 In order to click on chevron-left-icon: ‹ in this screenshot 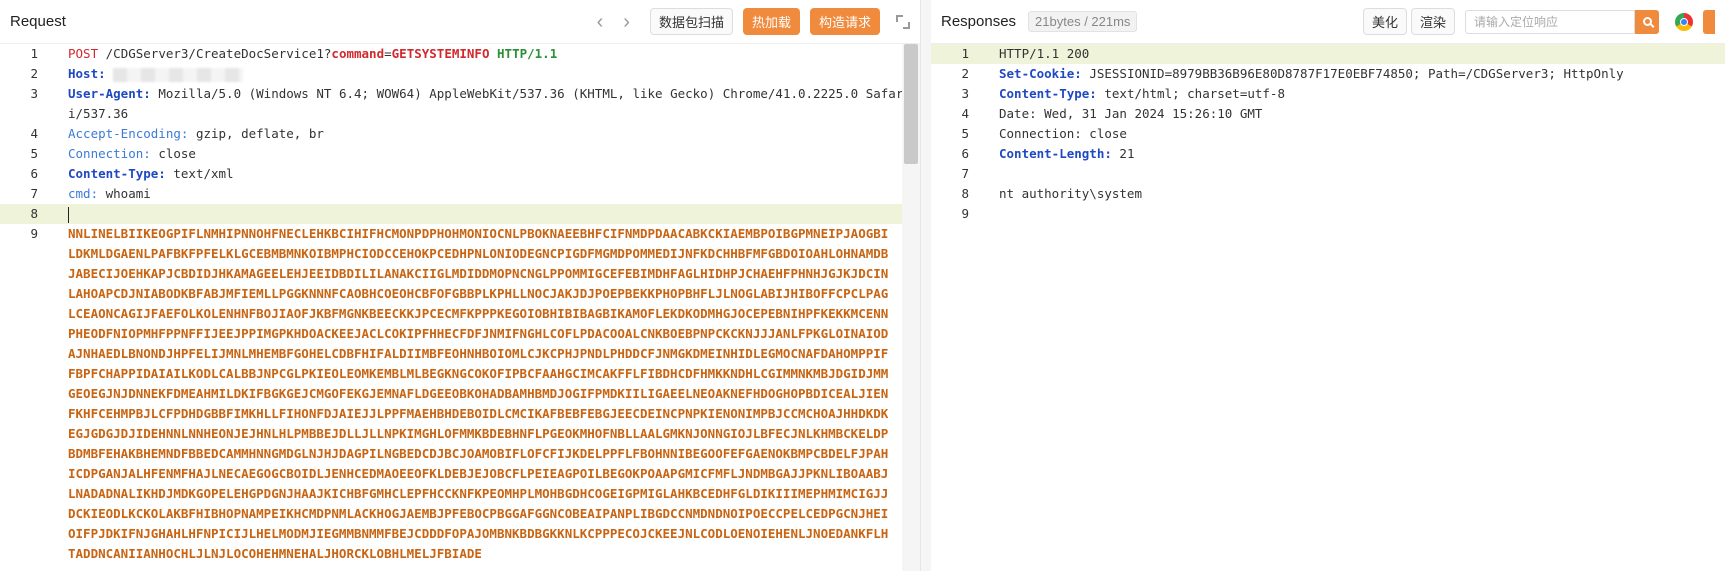, I will do `click(600, 22)`.